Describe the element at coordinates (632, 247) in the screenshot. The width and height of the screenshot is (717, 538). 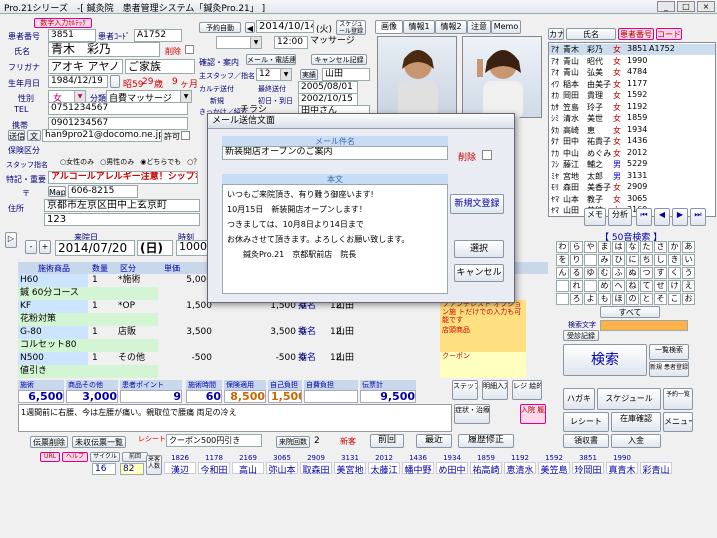
I see `kana-key: な` at that location.